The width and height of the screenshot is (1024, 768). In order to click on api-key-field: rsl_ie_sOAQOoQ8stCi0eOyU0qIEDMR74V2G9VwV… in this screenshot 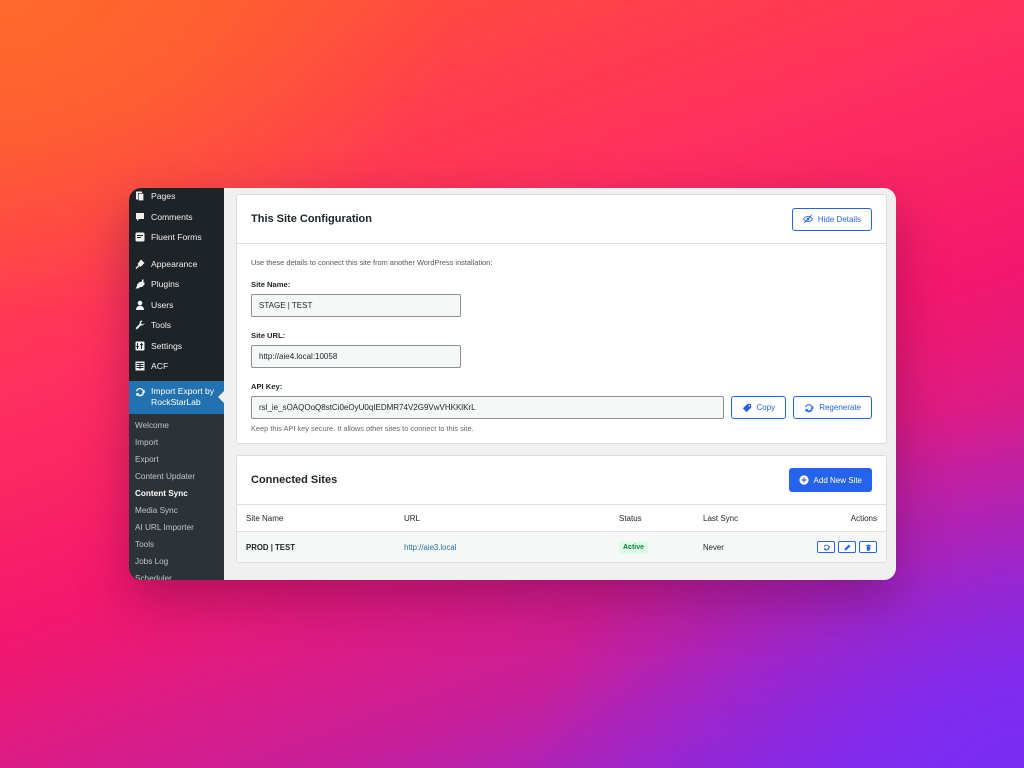, I will do `click(487, 407)`.